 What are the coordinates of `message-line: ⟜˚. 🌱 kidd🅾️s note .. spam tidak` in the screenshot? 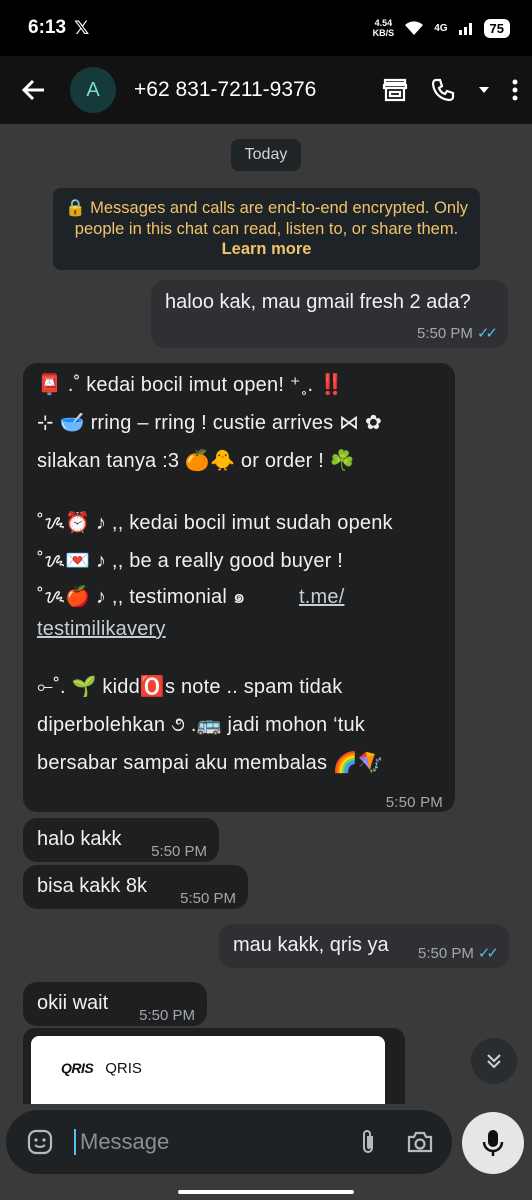 It's located at (190, 687).